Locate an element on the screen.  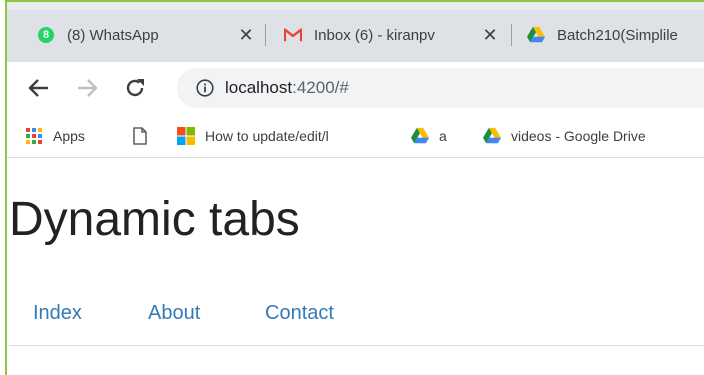
tab-index: Index is located at coordinates (57, 313).